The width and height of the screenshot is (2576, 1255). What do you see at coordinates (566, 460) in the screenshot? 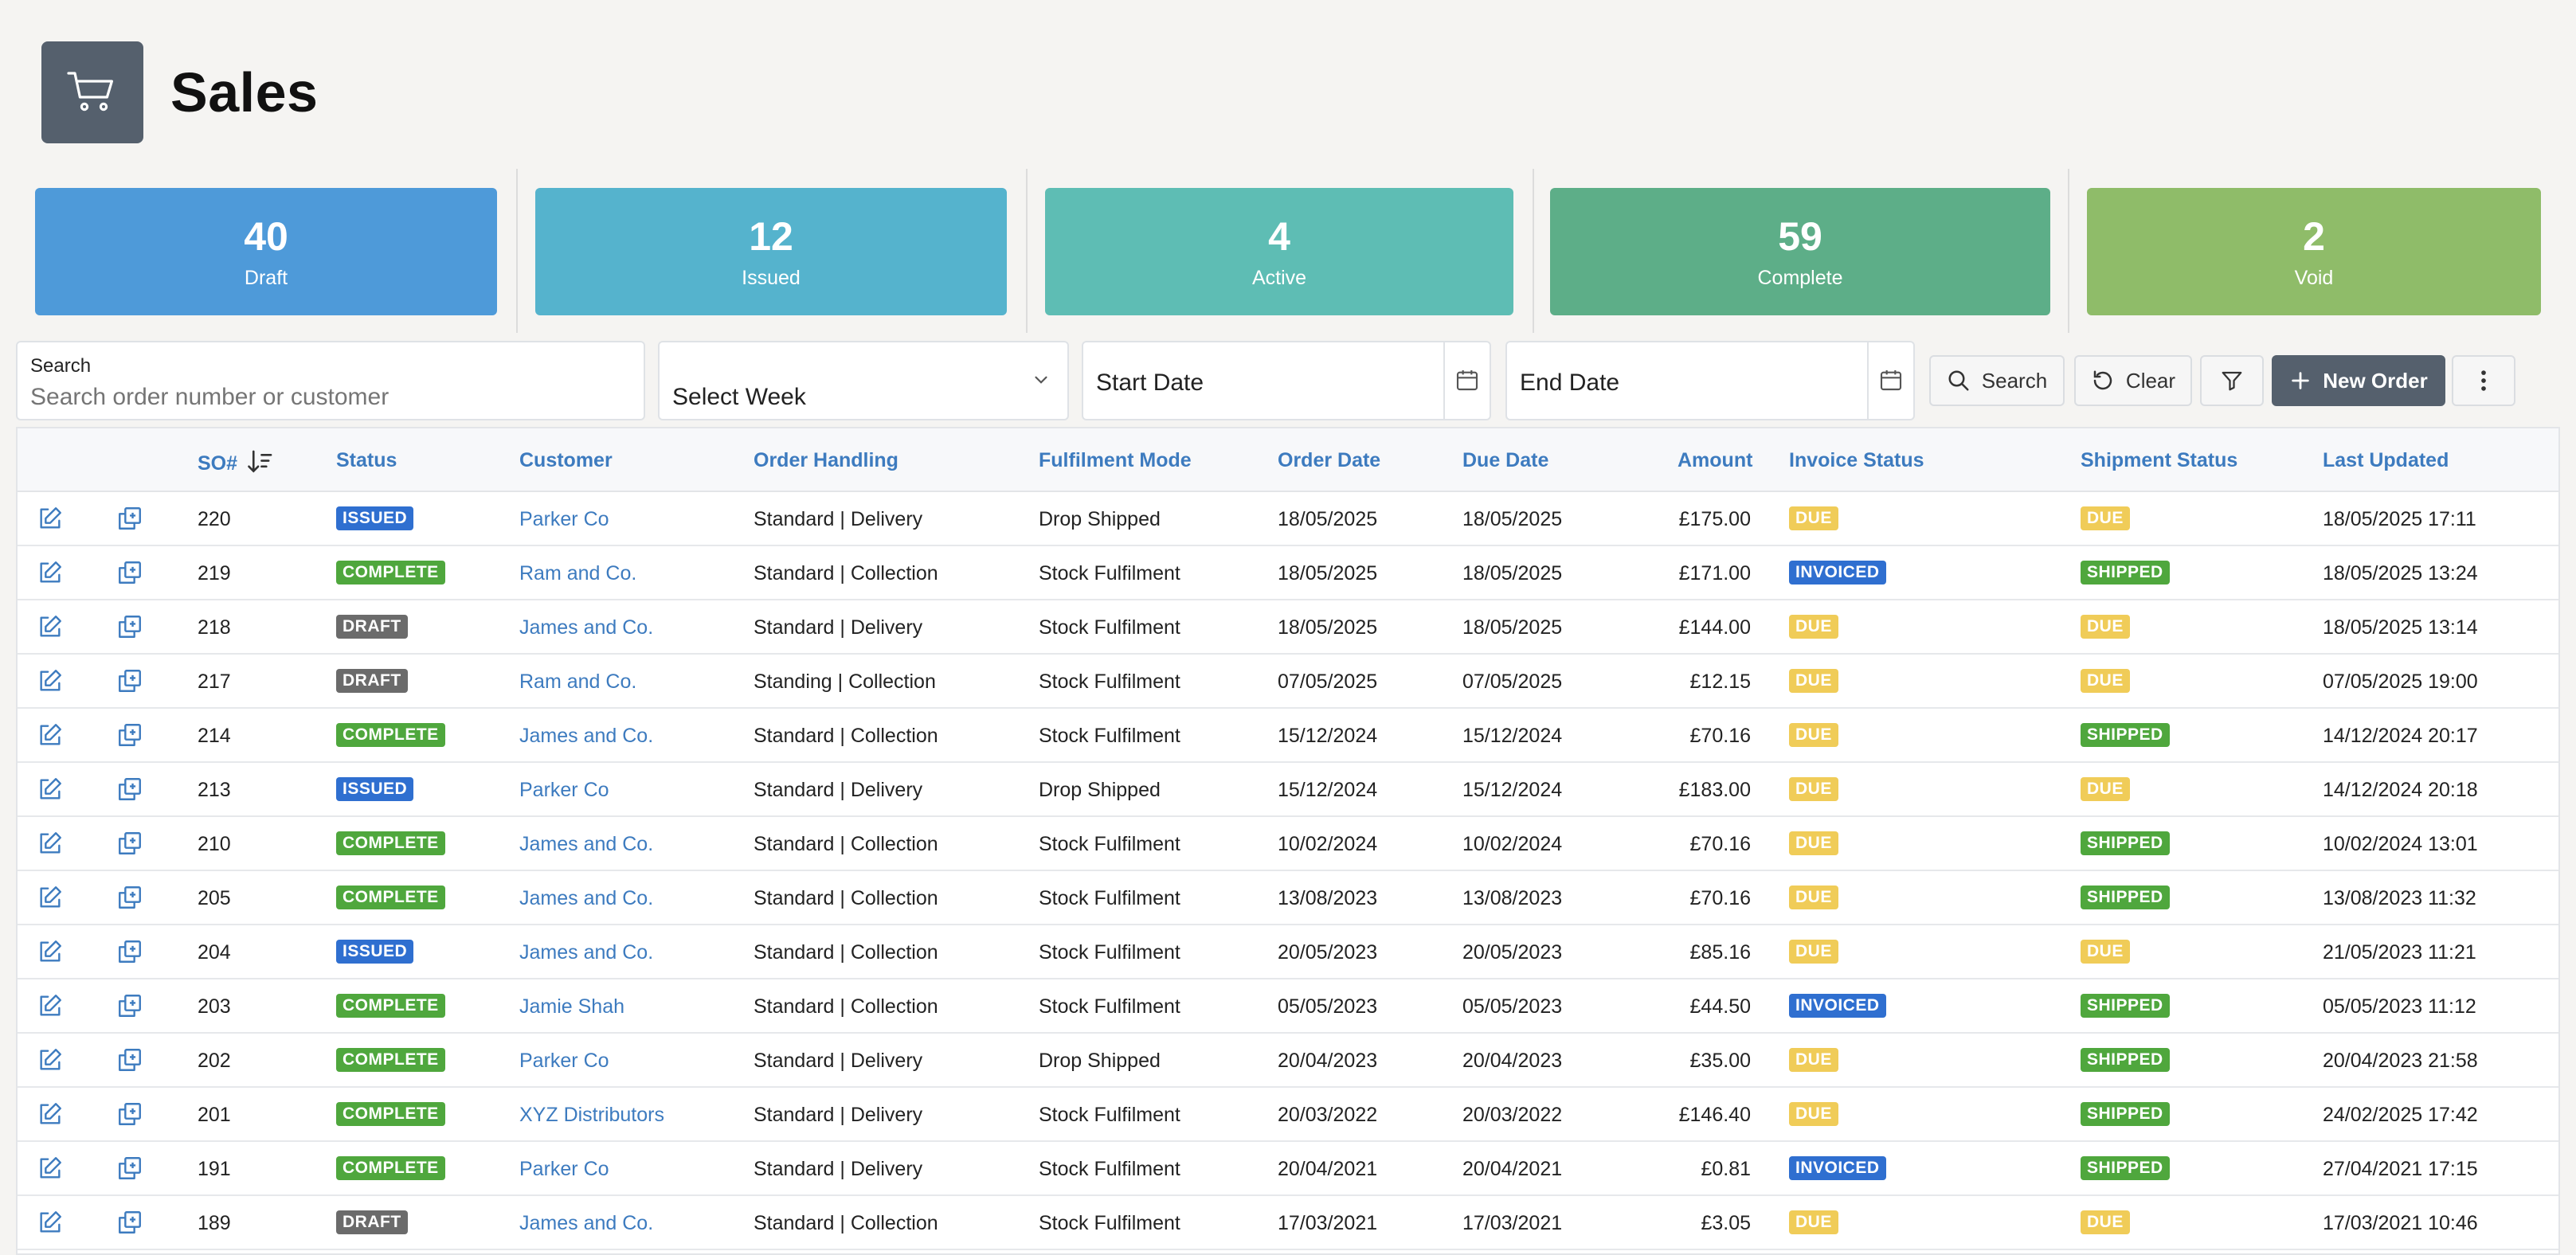
I see `column-header-customer: Customer` at bounding box center [566, 460].